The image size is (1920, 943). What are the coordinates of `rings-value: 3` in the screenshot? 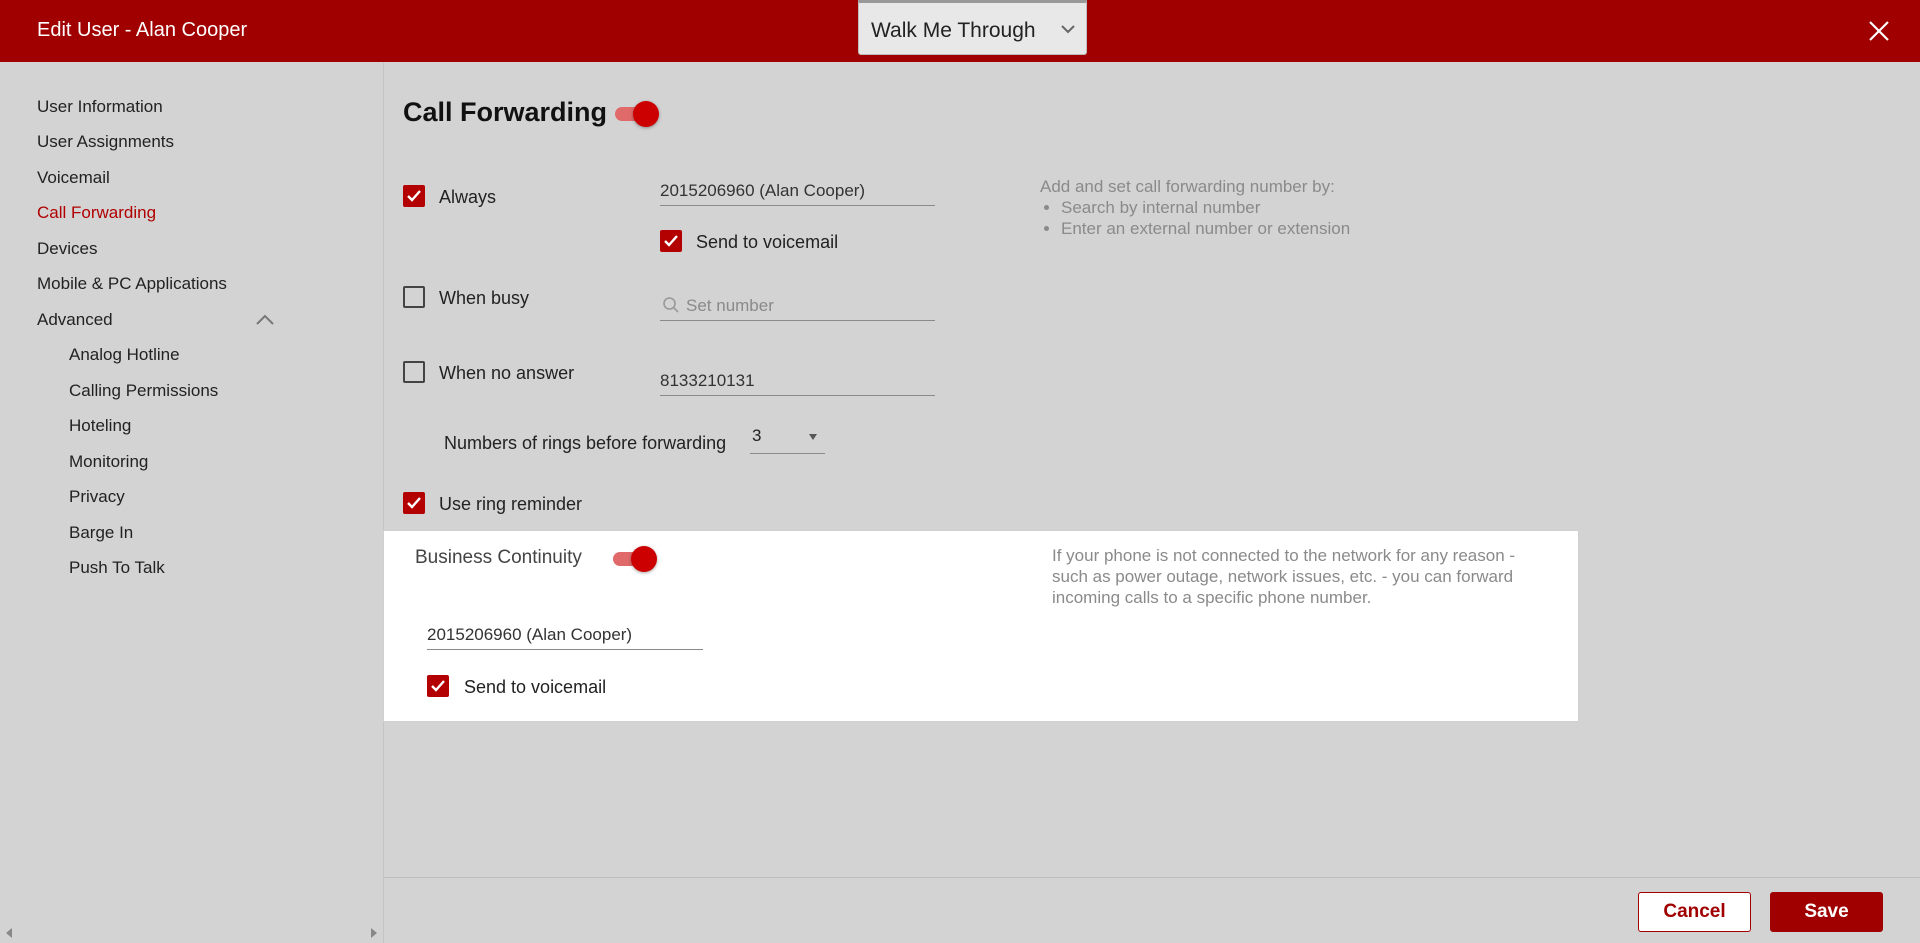 It's located at (757, 435).